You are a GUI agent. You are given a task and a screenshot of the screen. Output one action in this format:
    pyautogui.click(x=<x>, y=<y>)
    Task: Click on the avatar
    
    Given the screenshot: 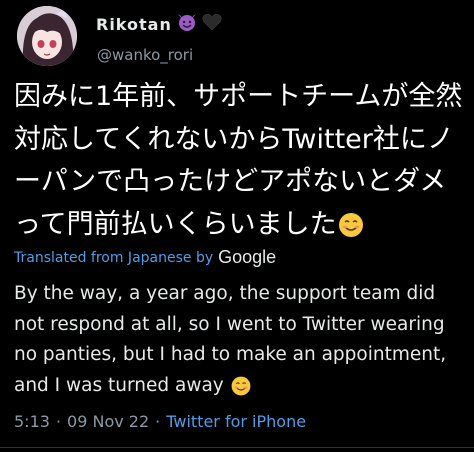 What is the action you would take?
    pyautogui.click(x=47, y=36)
    